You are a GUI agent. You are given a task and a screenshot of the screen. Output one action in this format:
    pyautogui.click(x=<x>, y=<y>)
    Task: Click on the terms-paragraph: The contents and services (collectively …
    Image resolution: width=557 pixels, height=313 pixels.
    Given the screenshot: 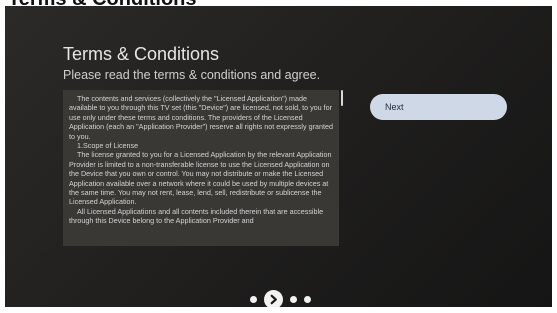 What is the action you would take?
    pyautogui.click(x=201, y=117)
    